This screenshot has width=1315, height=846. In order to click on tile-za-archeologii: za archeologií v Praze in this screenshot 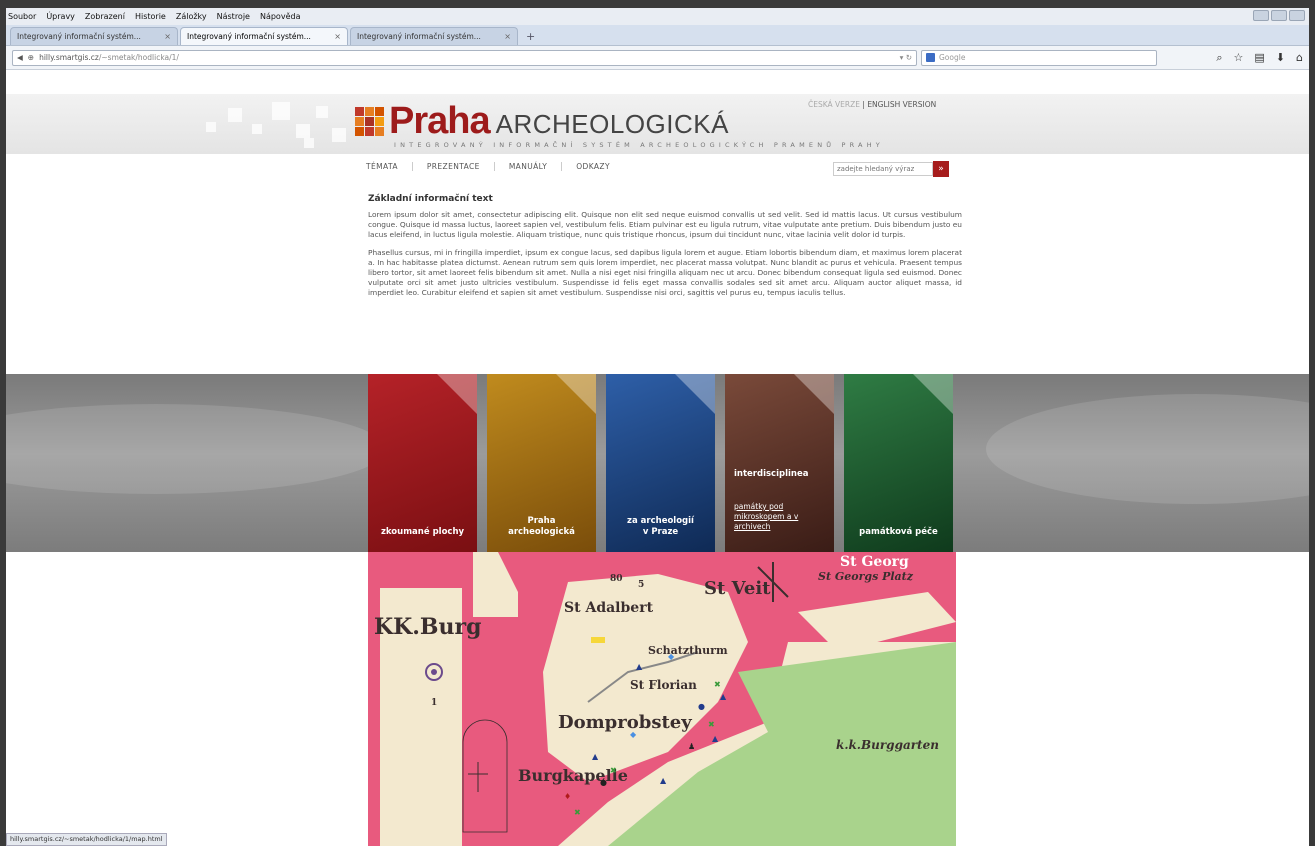, I will do `click(660, 463)`.